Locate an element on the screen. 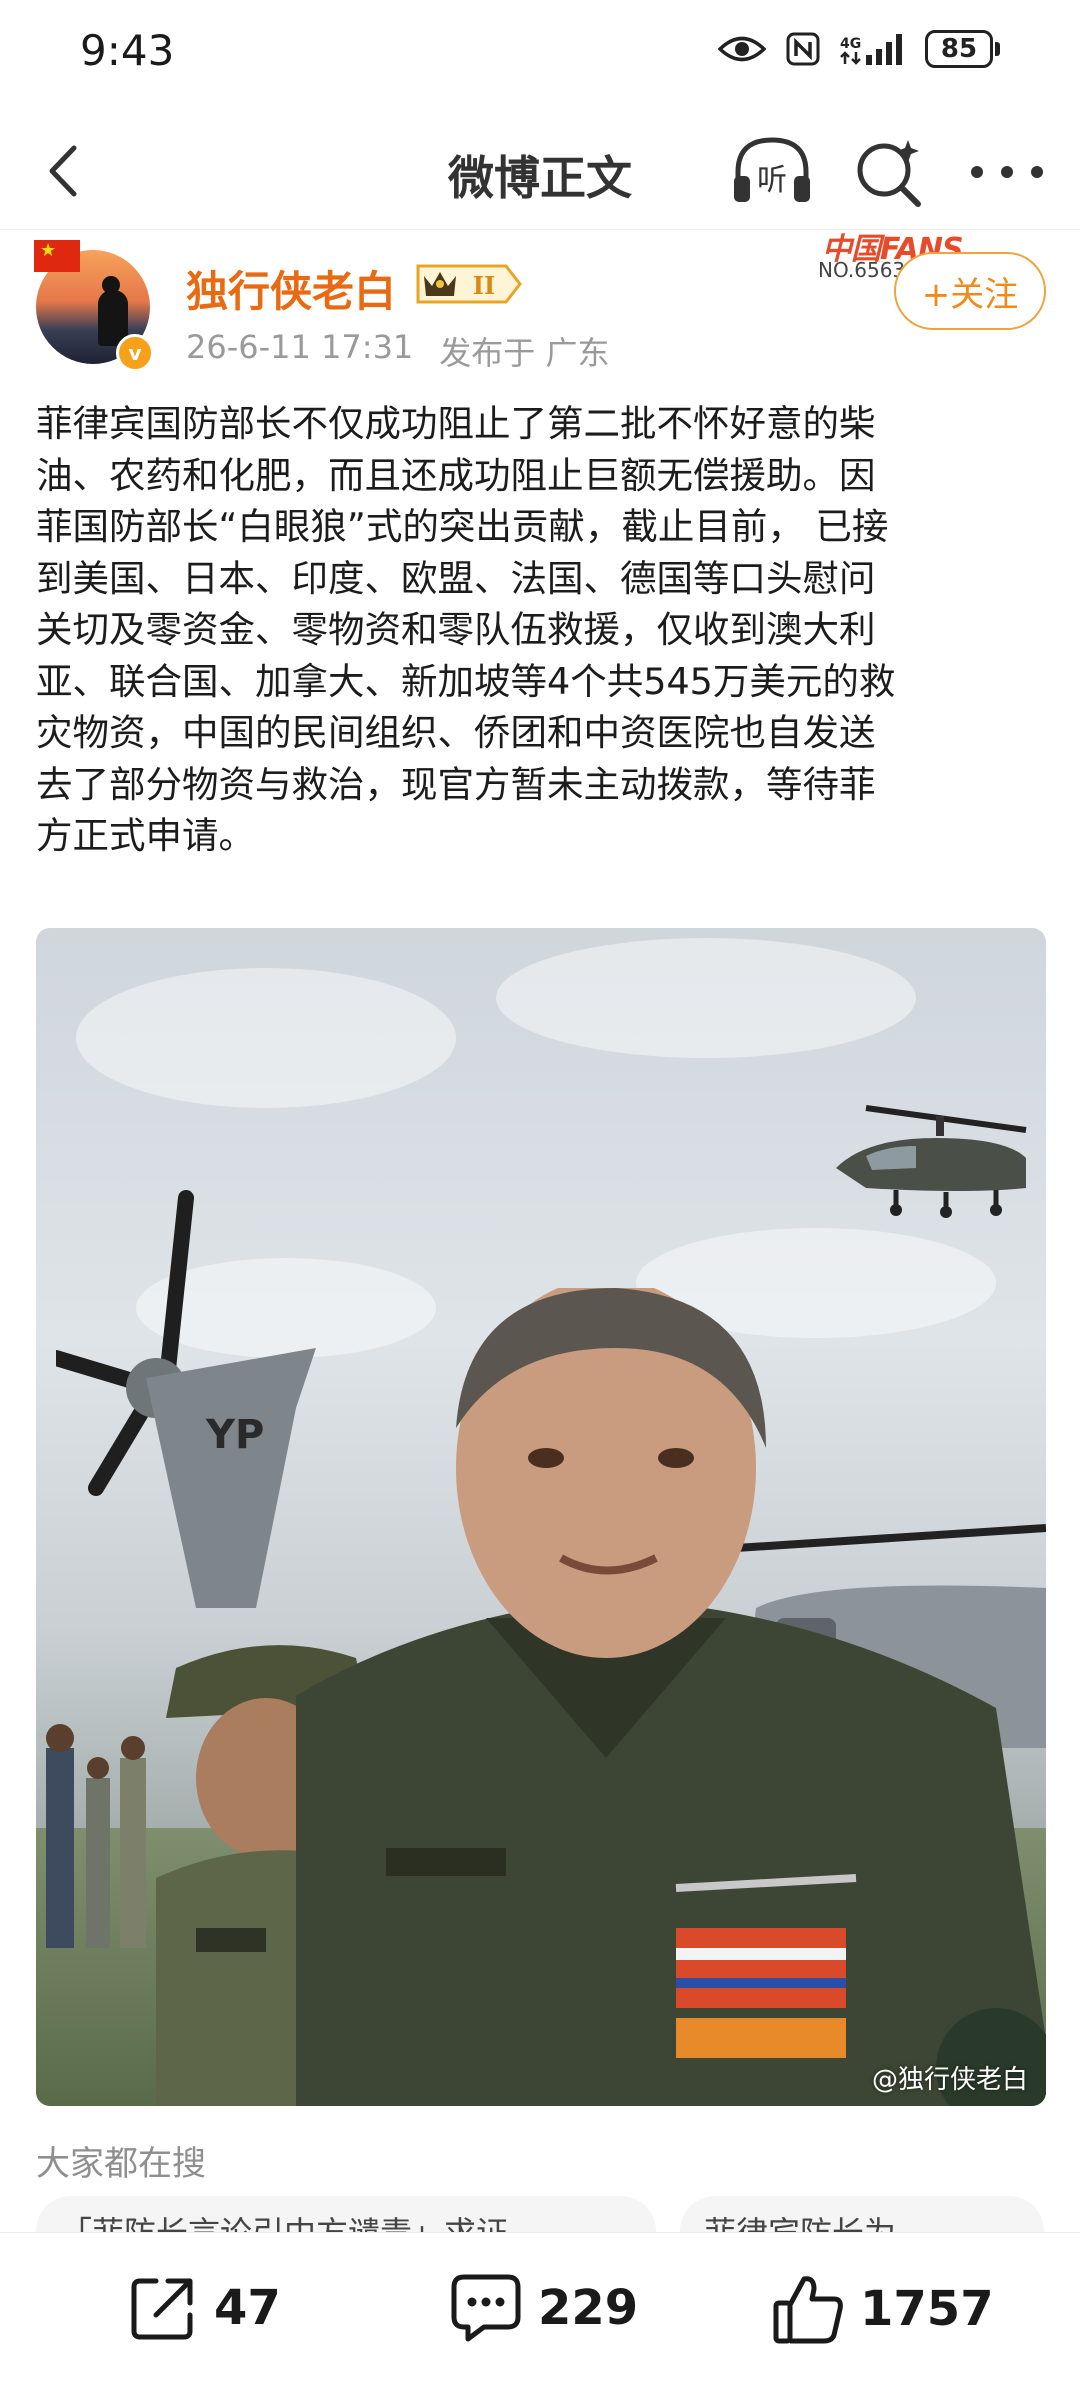 Image resolution: width=1080 pixels, height=2390 pixels. status-icons: 4G 85 is located at coordinates (859, 49).